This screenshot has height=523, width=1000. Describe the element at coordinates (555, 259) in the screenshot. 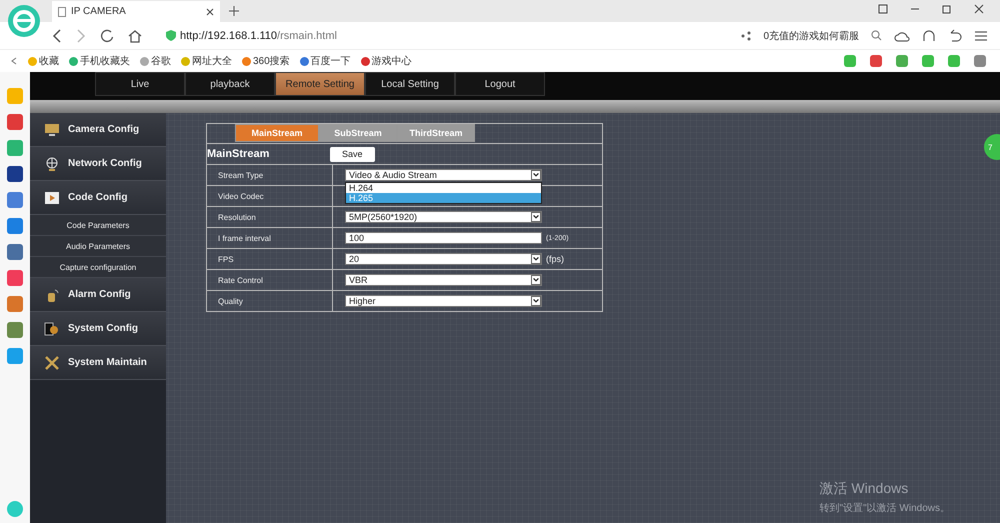

I see `unit-label: (fps)` at that location.